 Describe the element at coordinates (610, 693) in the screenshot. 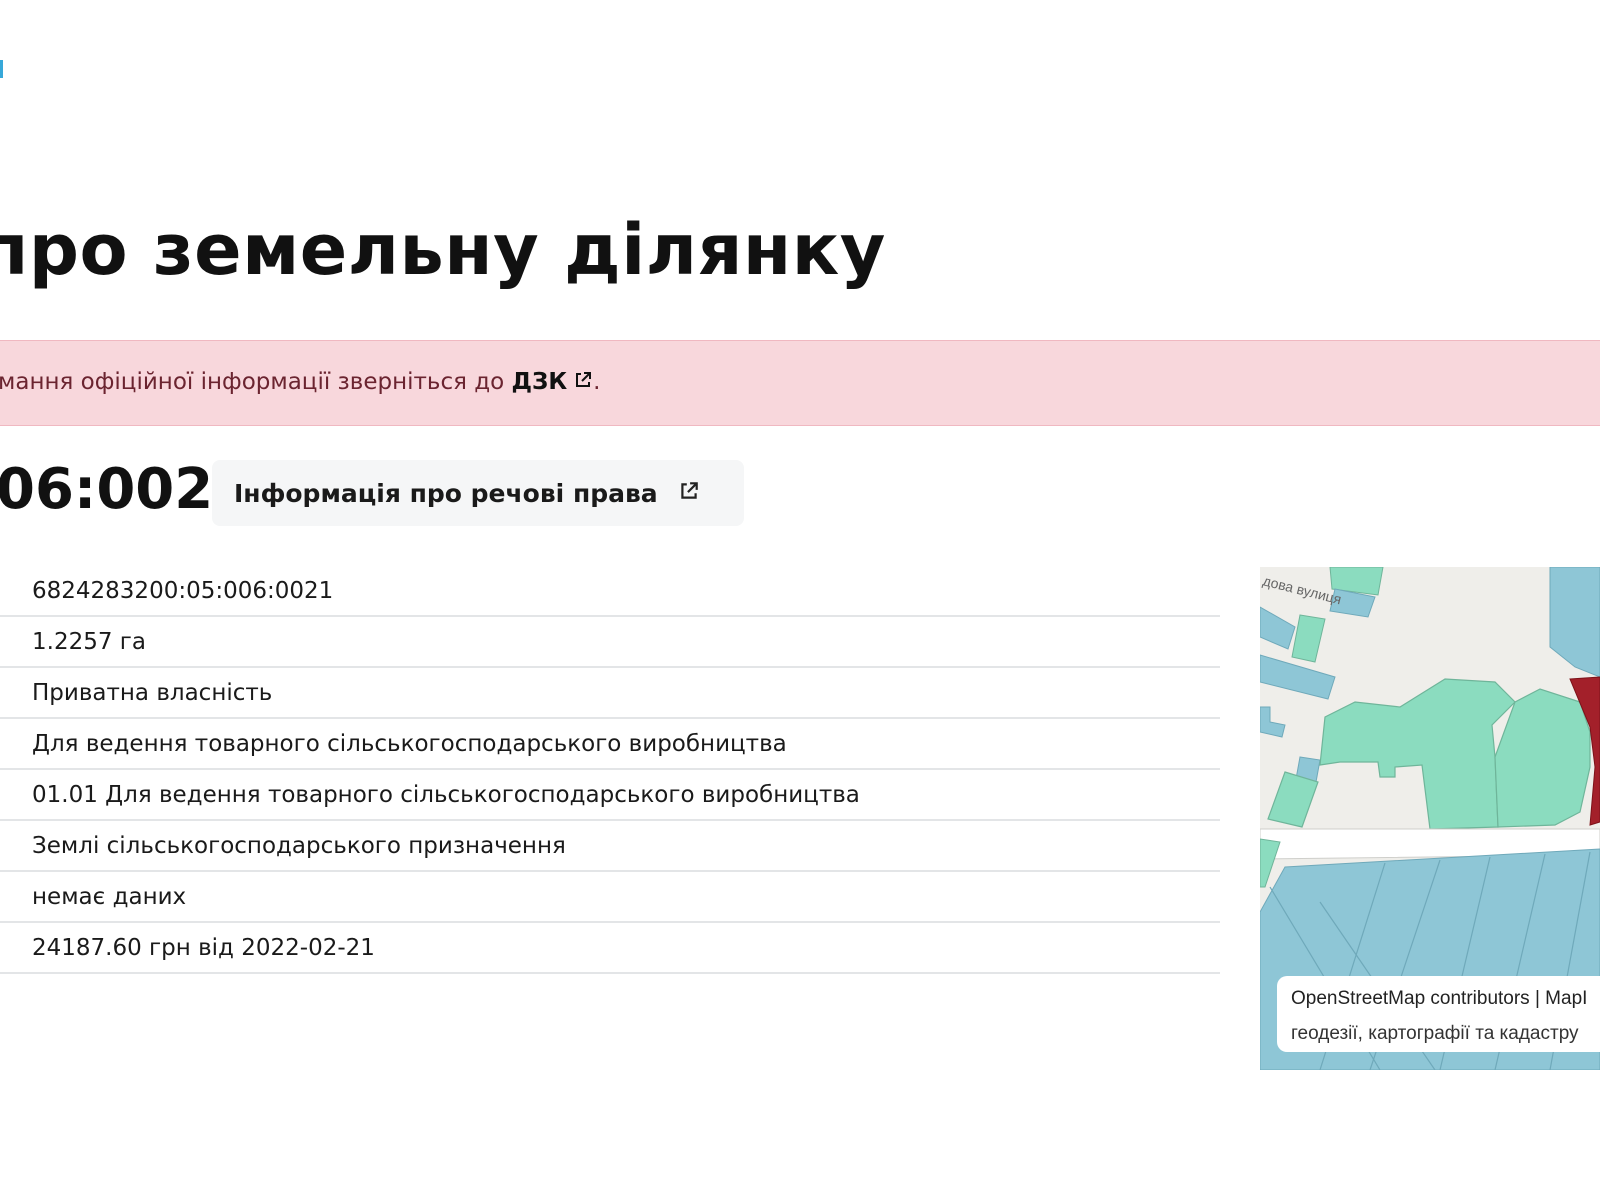

I see `row-ownership: Приватна власність` at that location.